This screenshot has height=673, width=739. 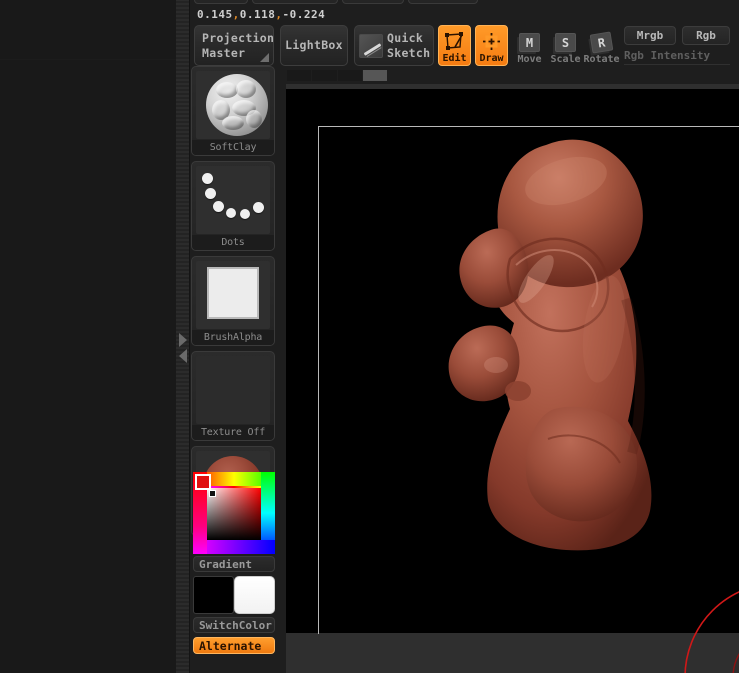 I want to click on stroke-thumbnail, so click(x=233, y=200).